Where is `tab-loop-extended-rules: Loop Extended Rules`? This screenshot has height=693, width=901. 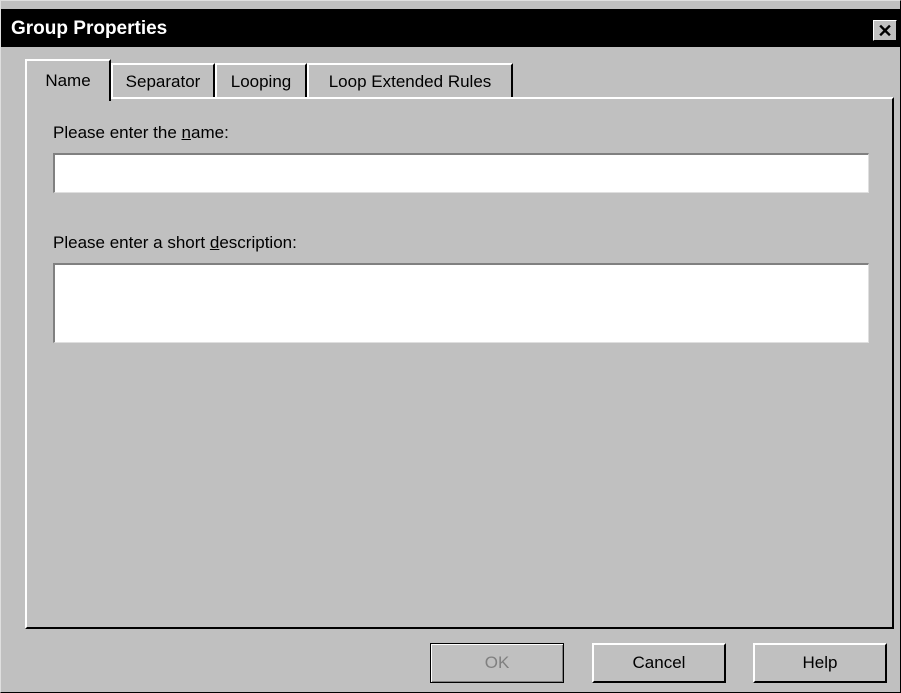
tab-loop-extended-rules: Loop Extended Rules is located at coordinates (410, 81).